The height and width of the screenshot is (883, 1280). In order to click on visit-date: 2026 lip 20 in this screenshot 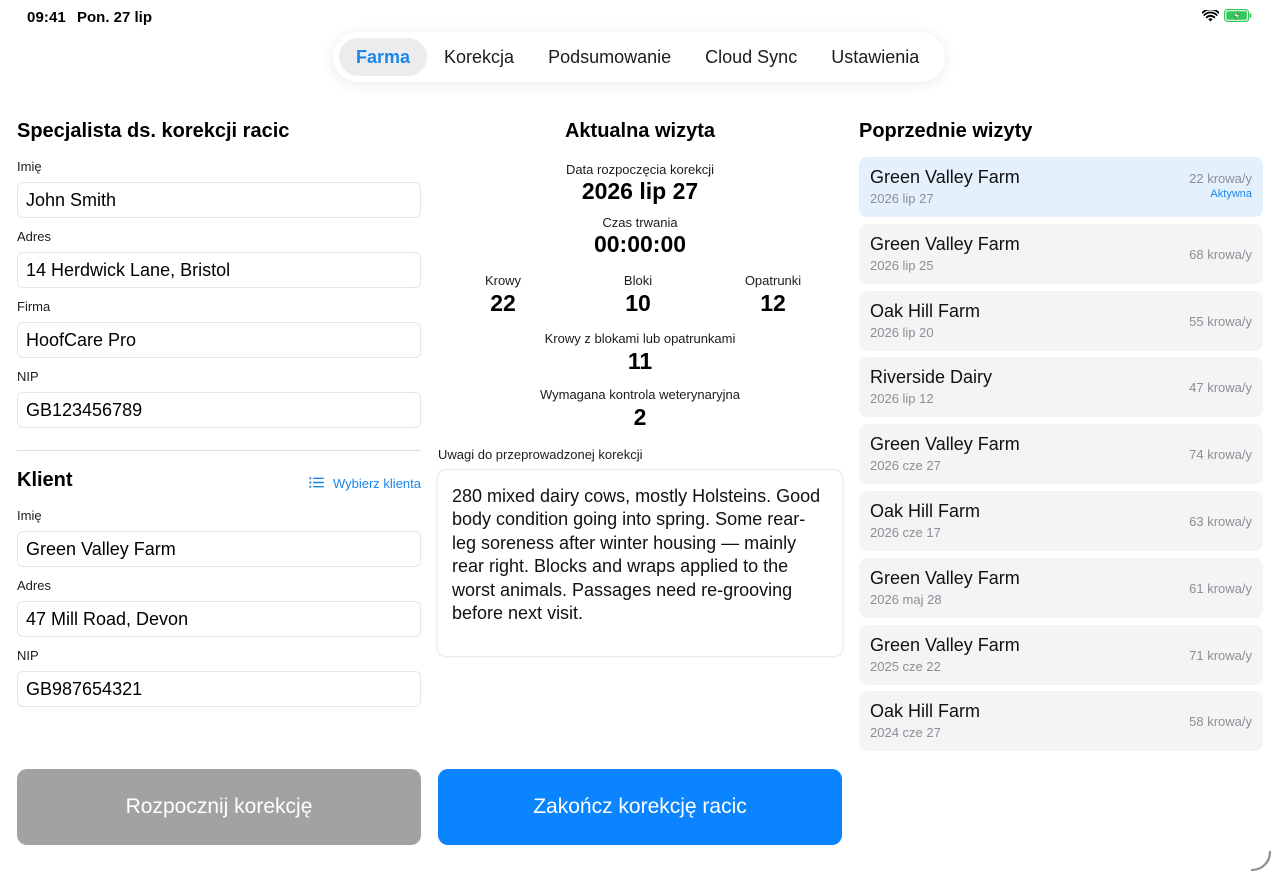, I will do `click(902, 332)`.